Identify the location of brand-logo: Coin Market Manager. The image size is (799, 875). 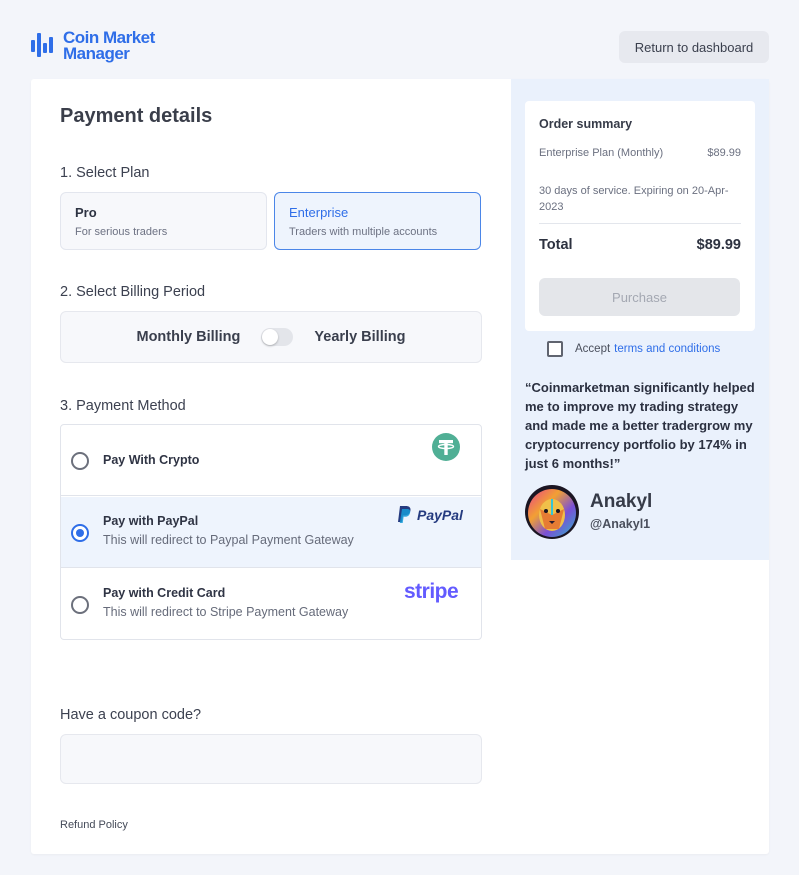
(93, 45).